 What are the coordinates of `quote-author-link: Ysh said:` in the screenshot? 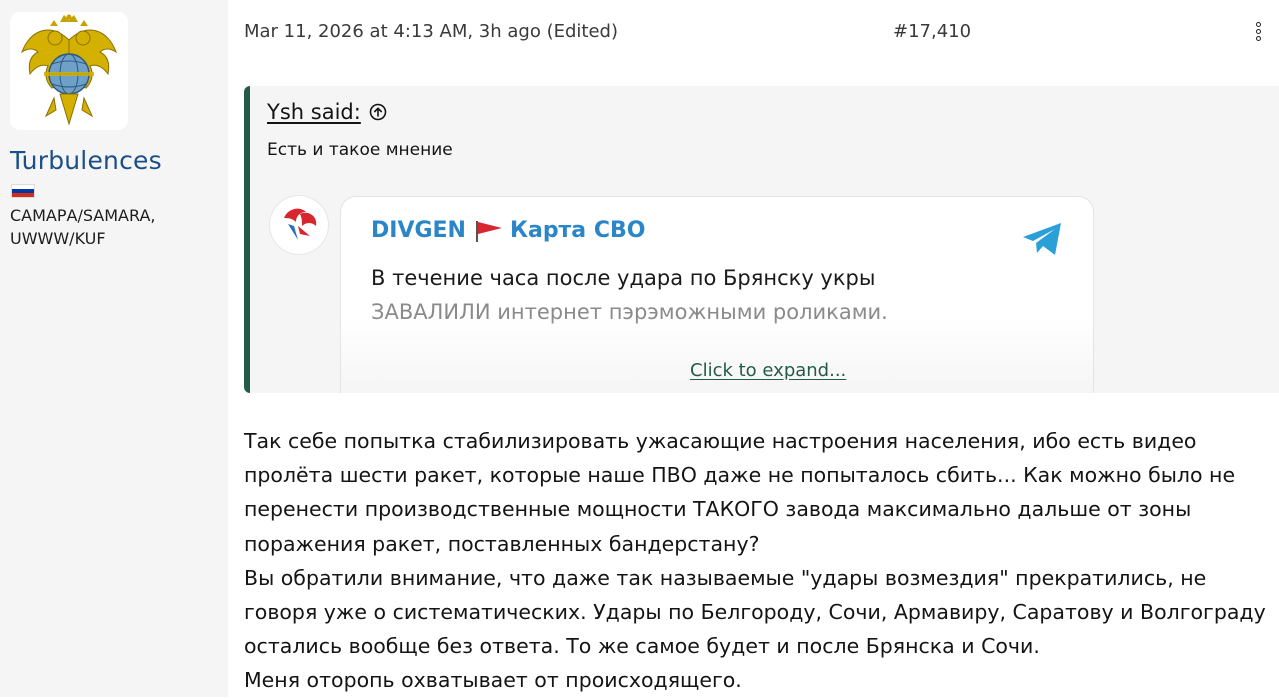 It's located at (327, 112).